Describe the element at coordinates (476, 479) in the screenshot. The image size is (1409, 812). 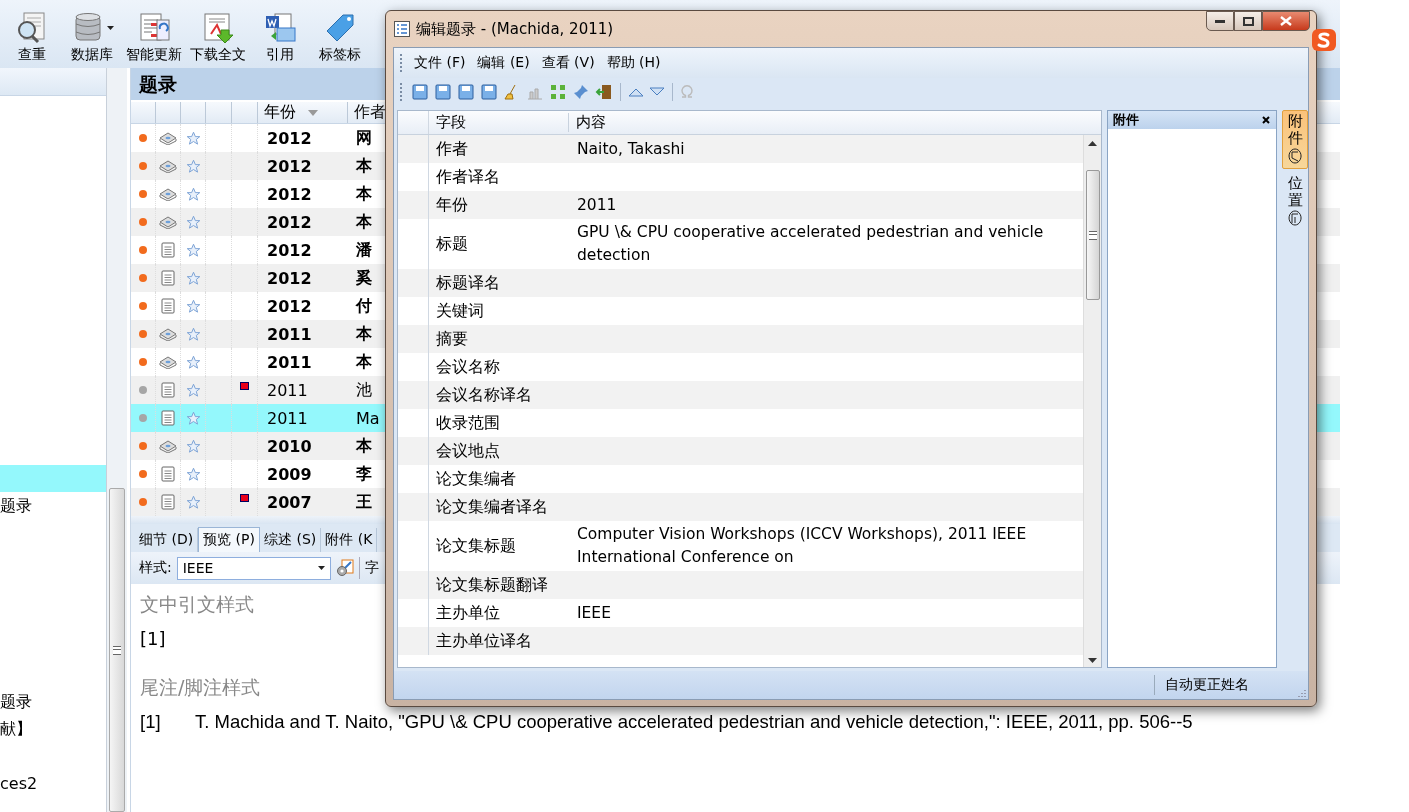
I see `field-name: 论文集编者` at that location.